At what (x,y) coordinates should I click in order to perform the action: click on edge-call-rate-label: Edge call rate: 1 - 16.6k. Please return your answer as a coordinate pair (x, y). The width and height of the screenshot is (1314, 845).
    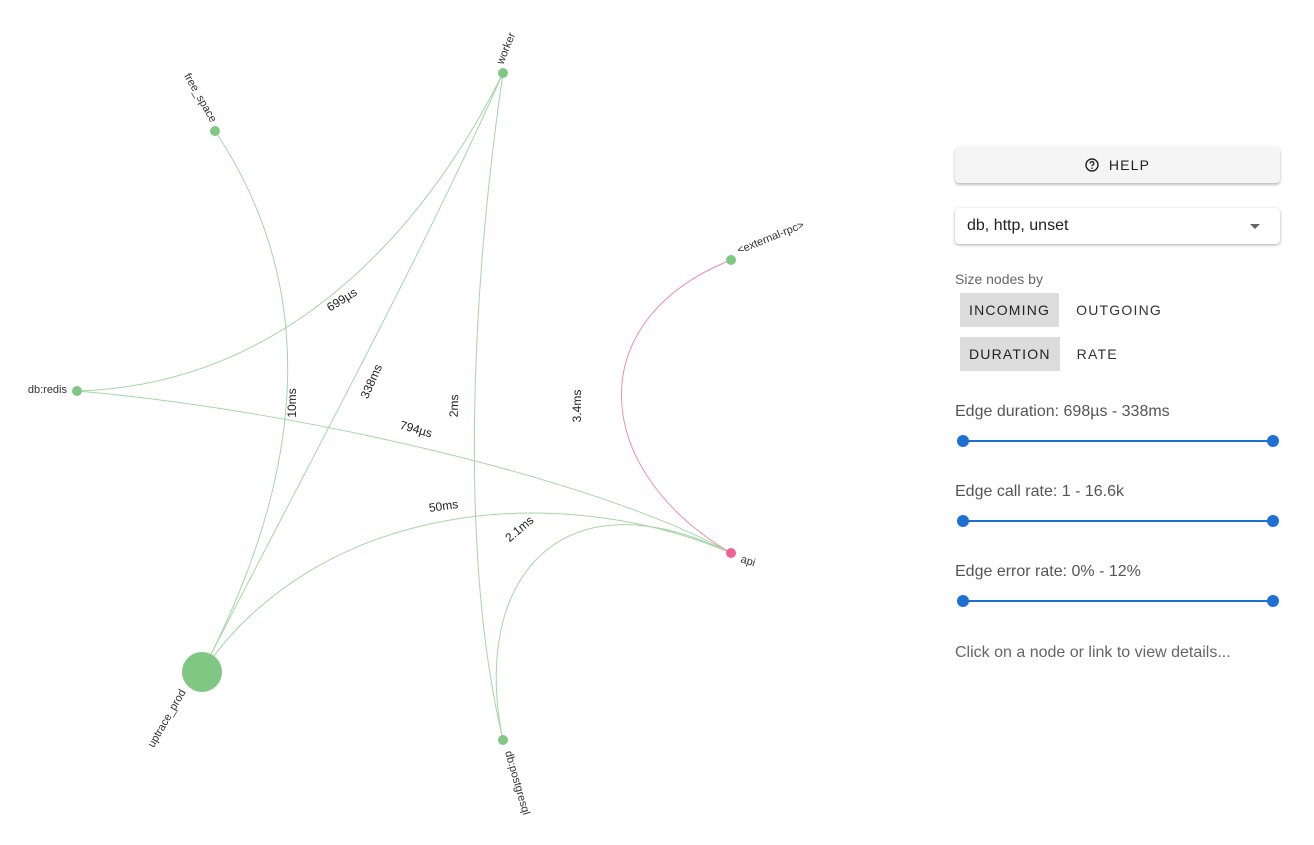
    Looking at the image, I should click on (1039, 491).